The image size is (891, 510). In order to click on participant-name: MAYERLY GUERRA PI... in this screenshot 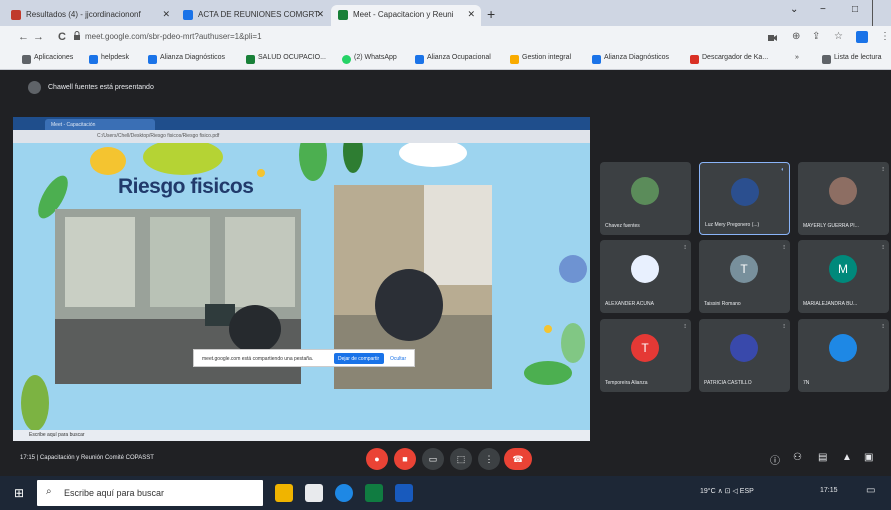, I will do `click(831, 226)`.